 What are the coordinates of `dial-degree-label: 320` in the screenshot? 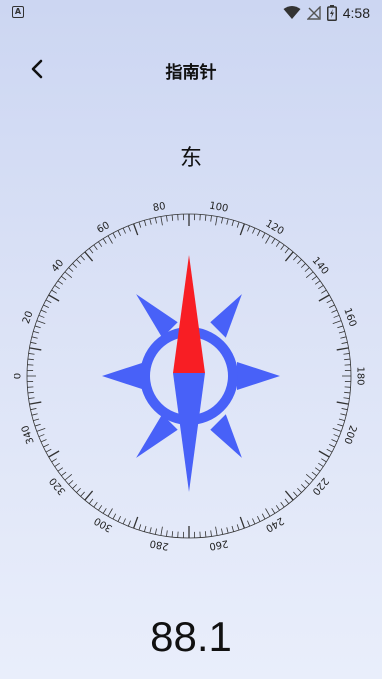 It's located at (58, 486).